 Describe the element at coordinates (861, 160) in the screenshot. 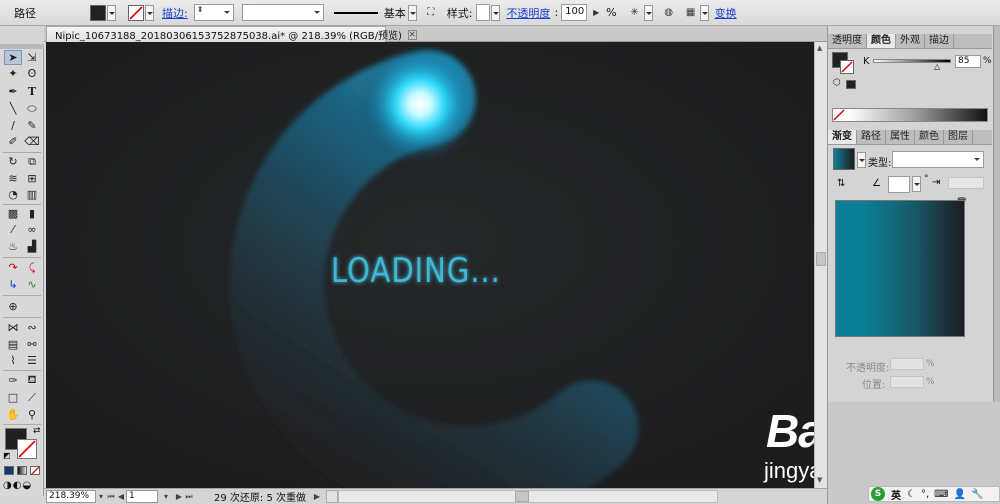

I see `gradient-preset-dropdown` at that location.